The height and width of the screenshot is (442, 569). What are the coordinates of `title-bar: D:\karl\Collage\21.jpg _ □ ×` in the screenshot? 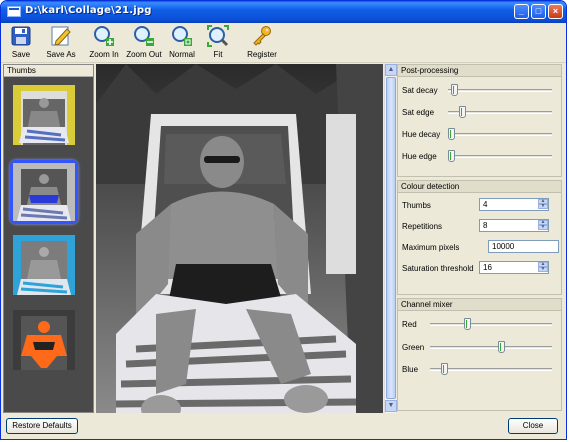 It's located at (283, 12).